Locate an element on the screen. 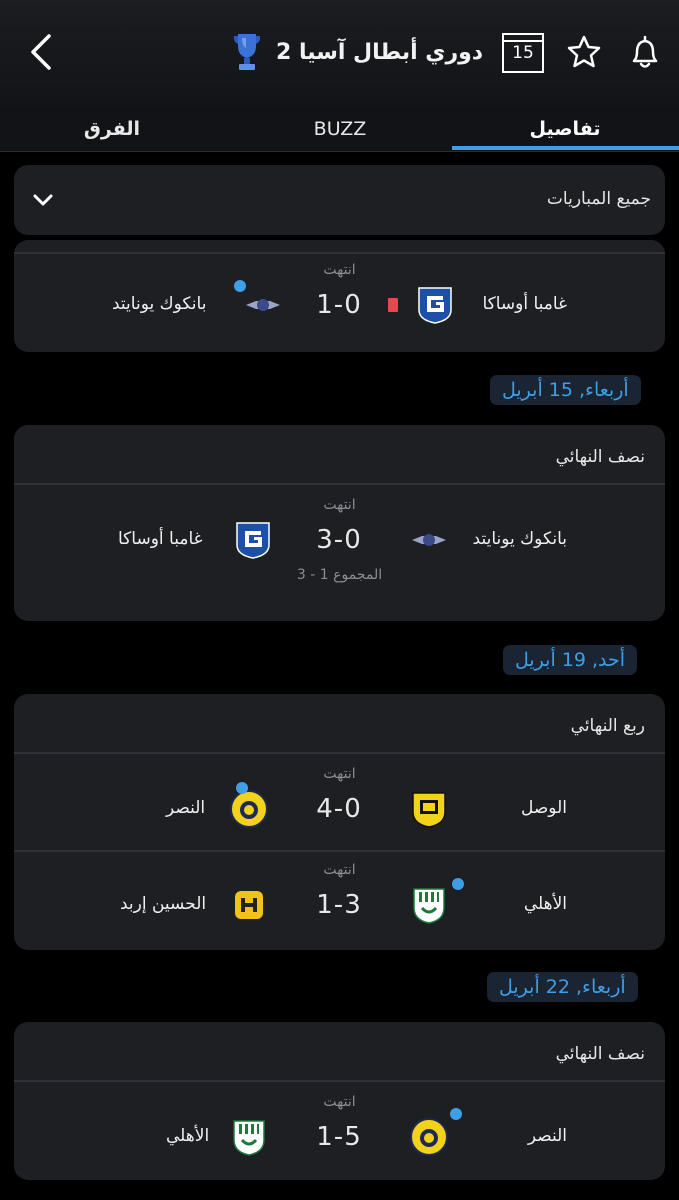 The image size is (679, 1200). notification-bell-icon is located at coordinates (645, 53).